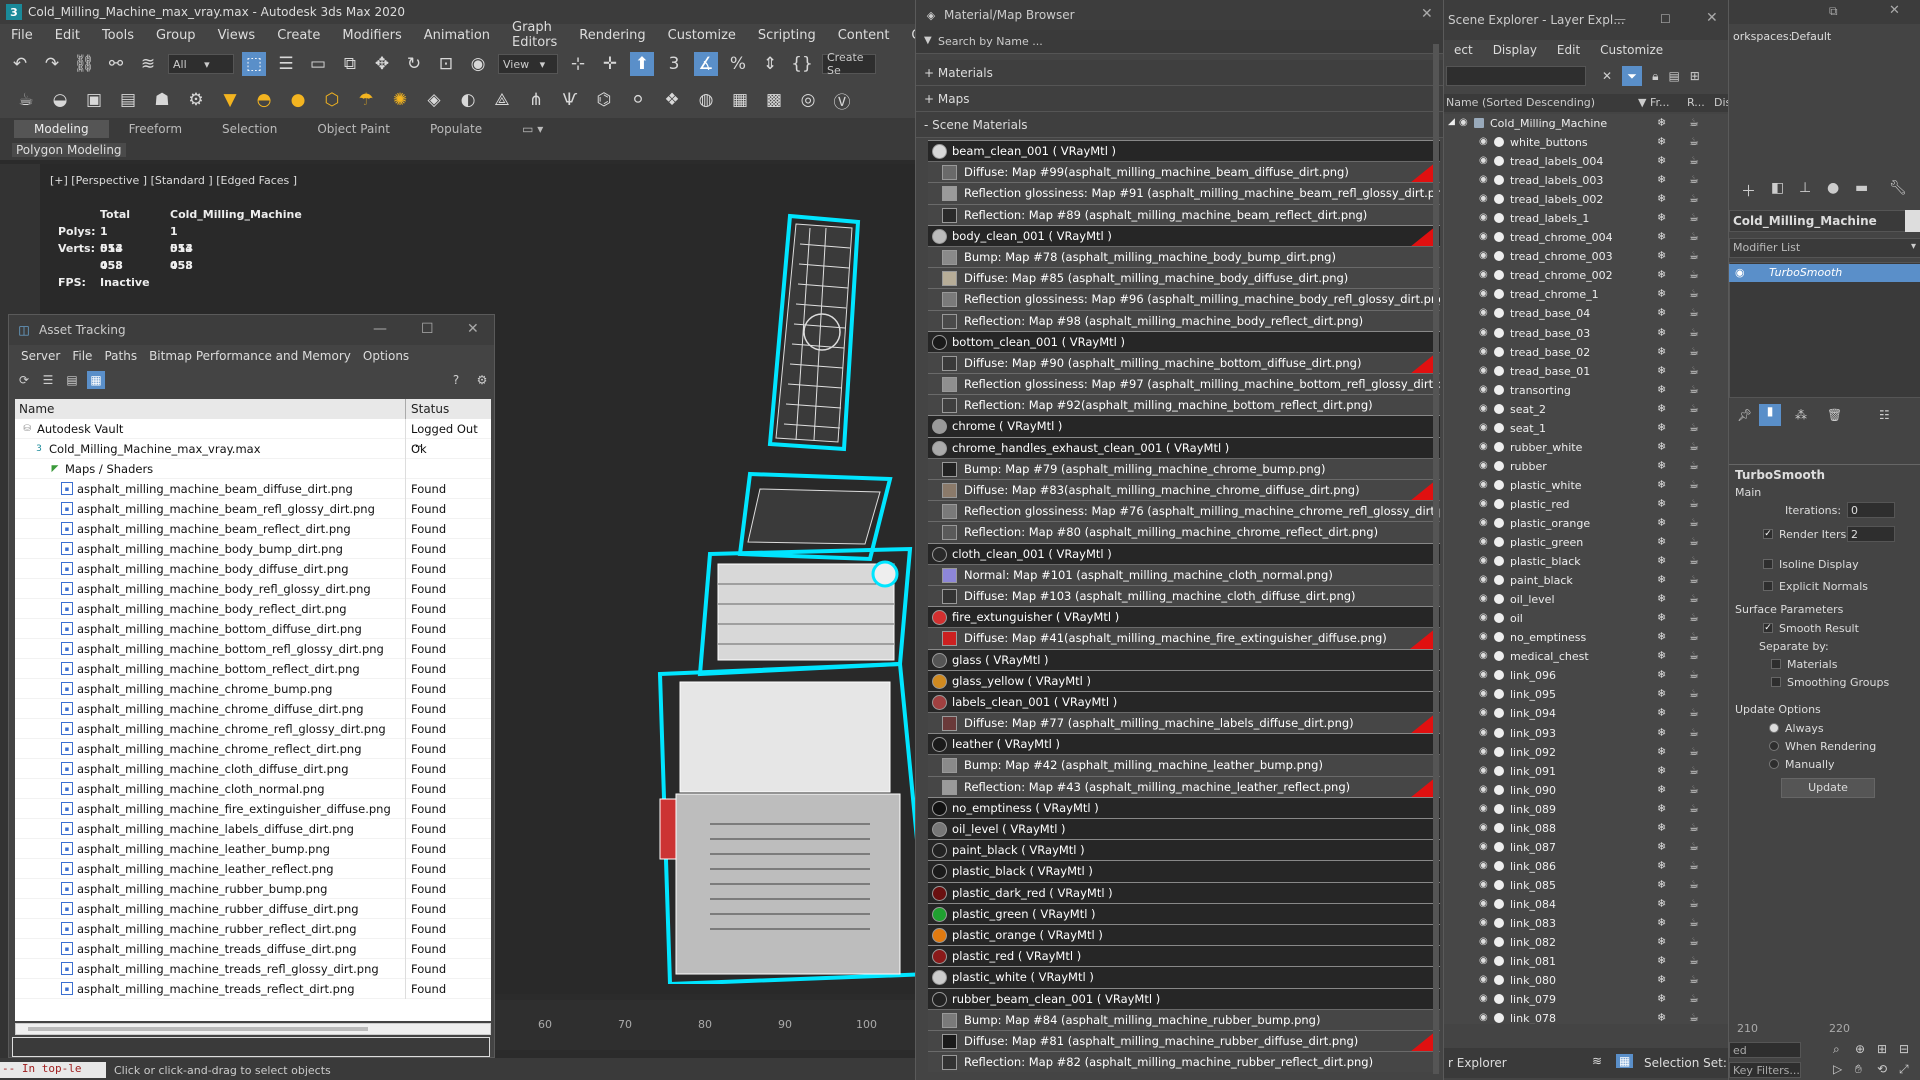  I want to click on vray-plane-icon: ⟁, so click(502, 100).